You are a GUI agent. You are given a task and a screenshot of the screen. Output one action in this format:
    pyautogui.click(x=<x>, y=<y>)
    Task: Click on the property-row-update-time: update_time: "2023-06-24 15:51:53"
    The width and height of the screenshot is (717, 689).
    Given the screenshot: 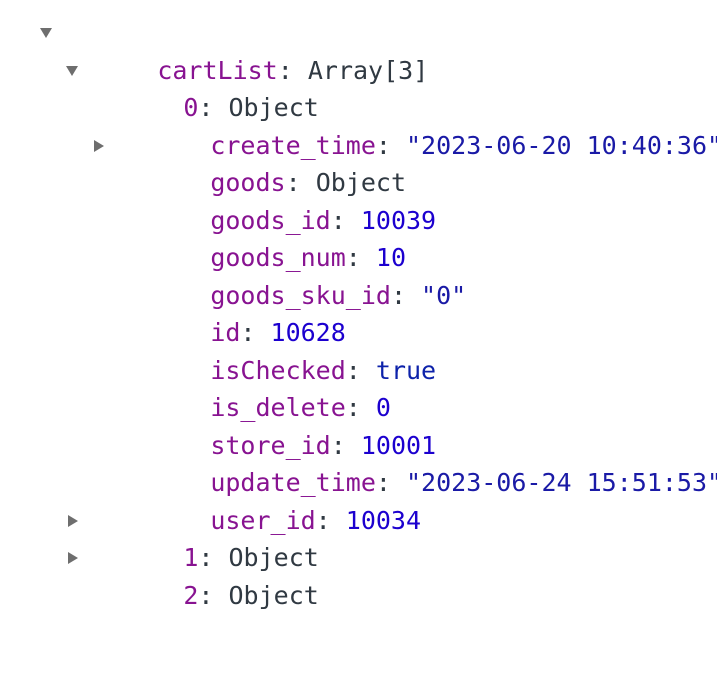 What is the action you would take?
    pyautogui.click(x=358, y=462)
    